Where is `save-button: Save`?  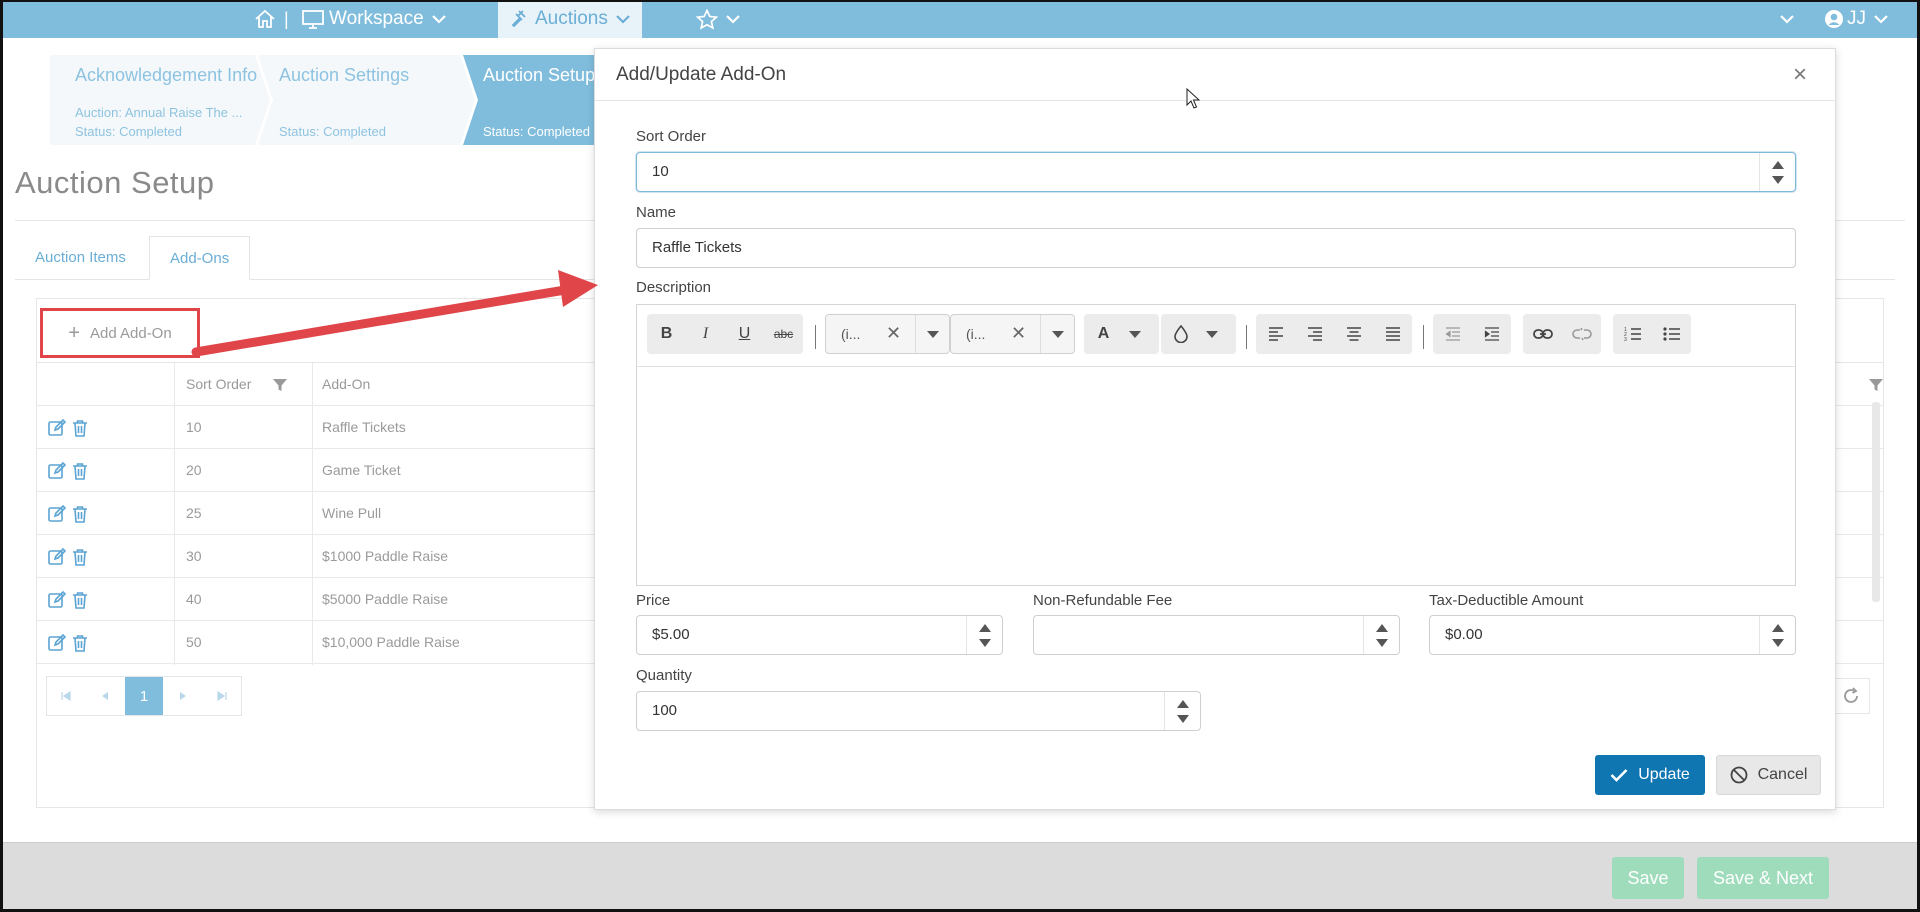
save-button: Save is located at coordinates (1648, 878).